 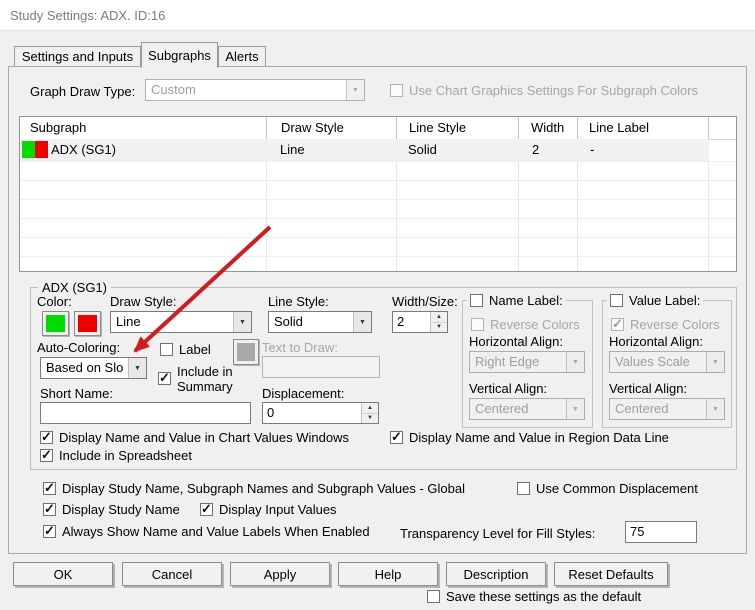 I want to click on value-label-checkbox: Value Label:, so click(x=655, y=300).